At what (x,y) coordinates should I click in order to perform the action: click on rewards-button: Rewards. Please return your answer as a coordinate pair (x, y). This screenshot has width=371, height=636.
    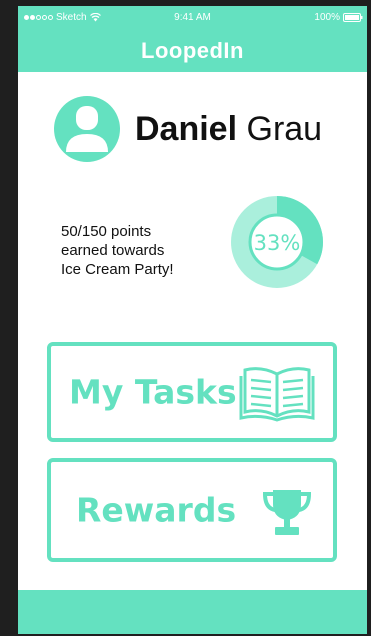
    Looking at the image, I should click on (192, 510).